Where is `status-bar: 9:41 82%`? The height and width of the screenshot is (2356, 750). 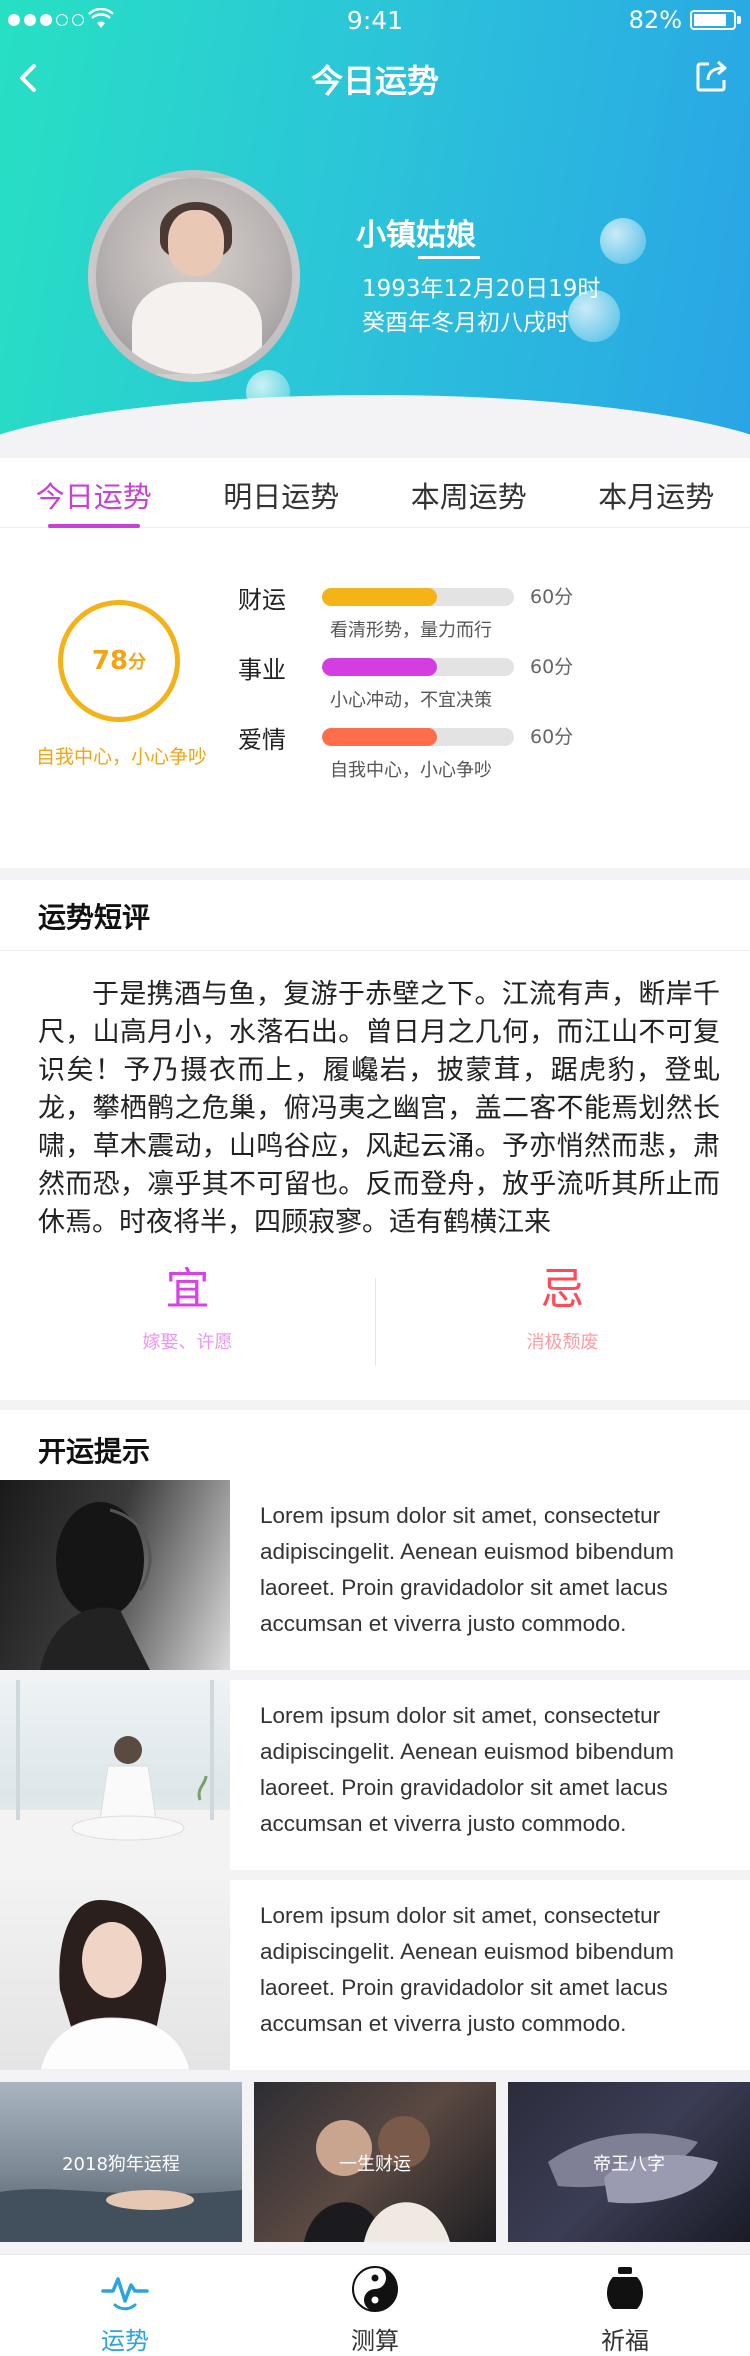
status-bar: 9:41 82% is located at coordinates (375, 20).